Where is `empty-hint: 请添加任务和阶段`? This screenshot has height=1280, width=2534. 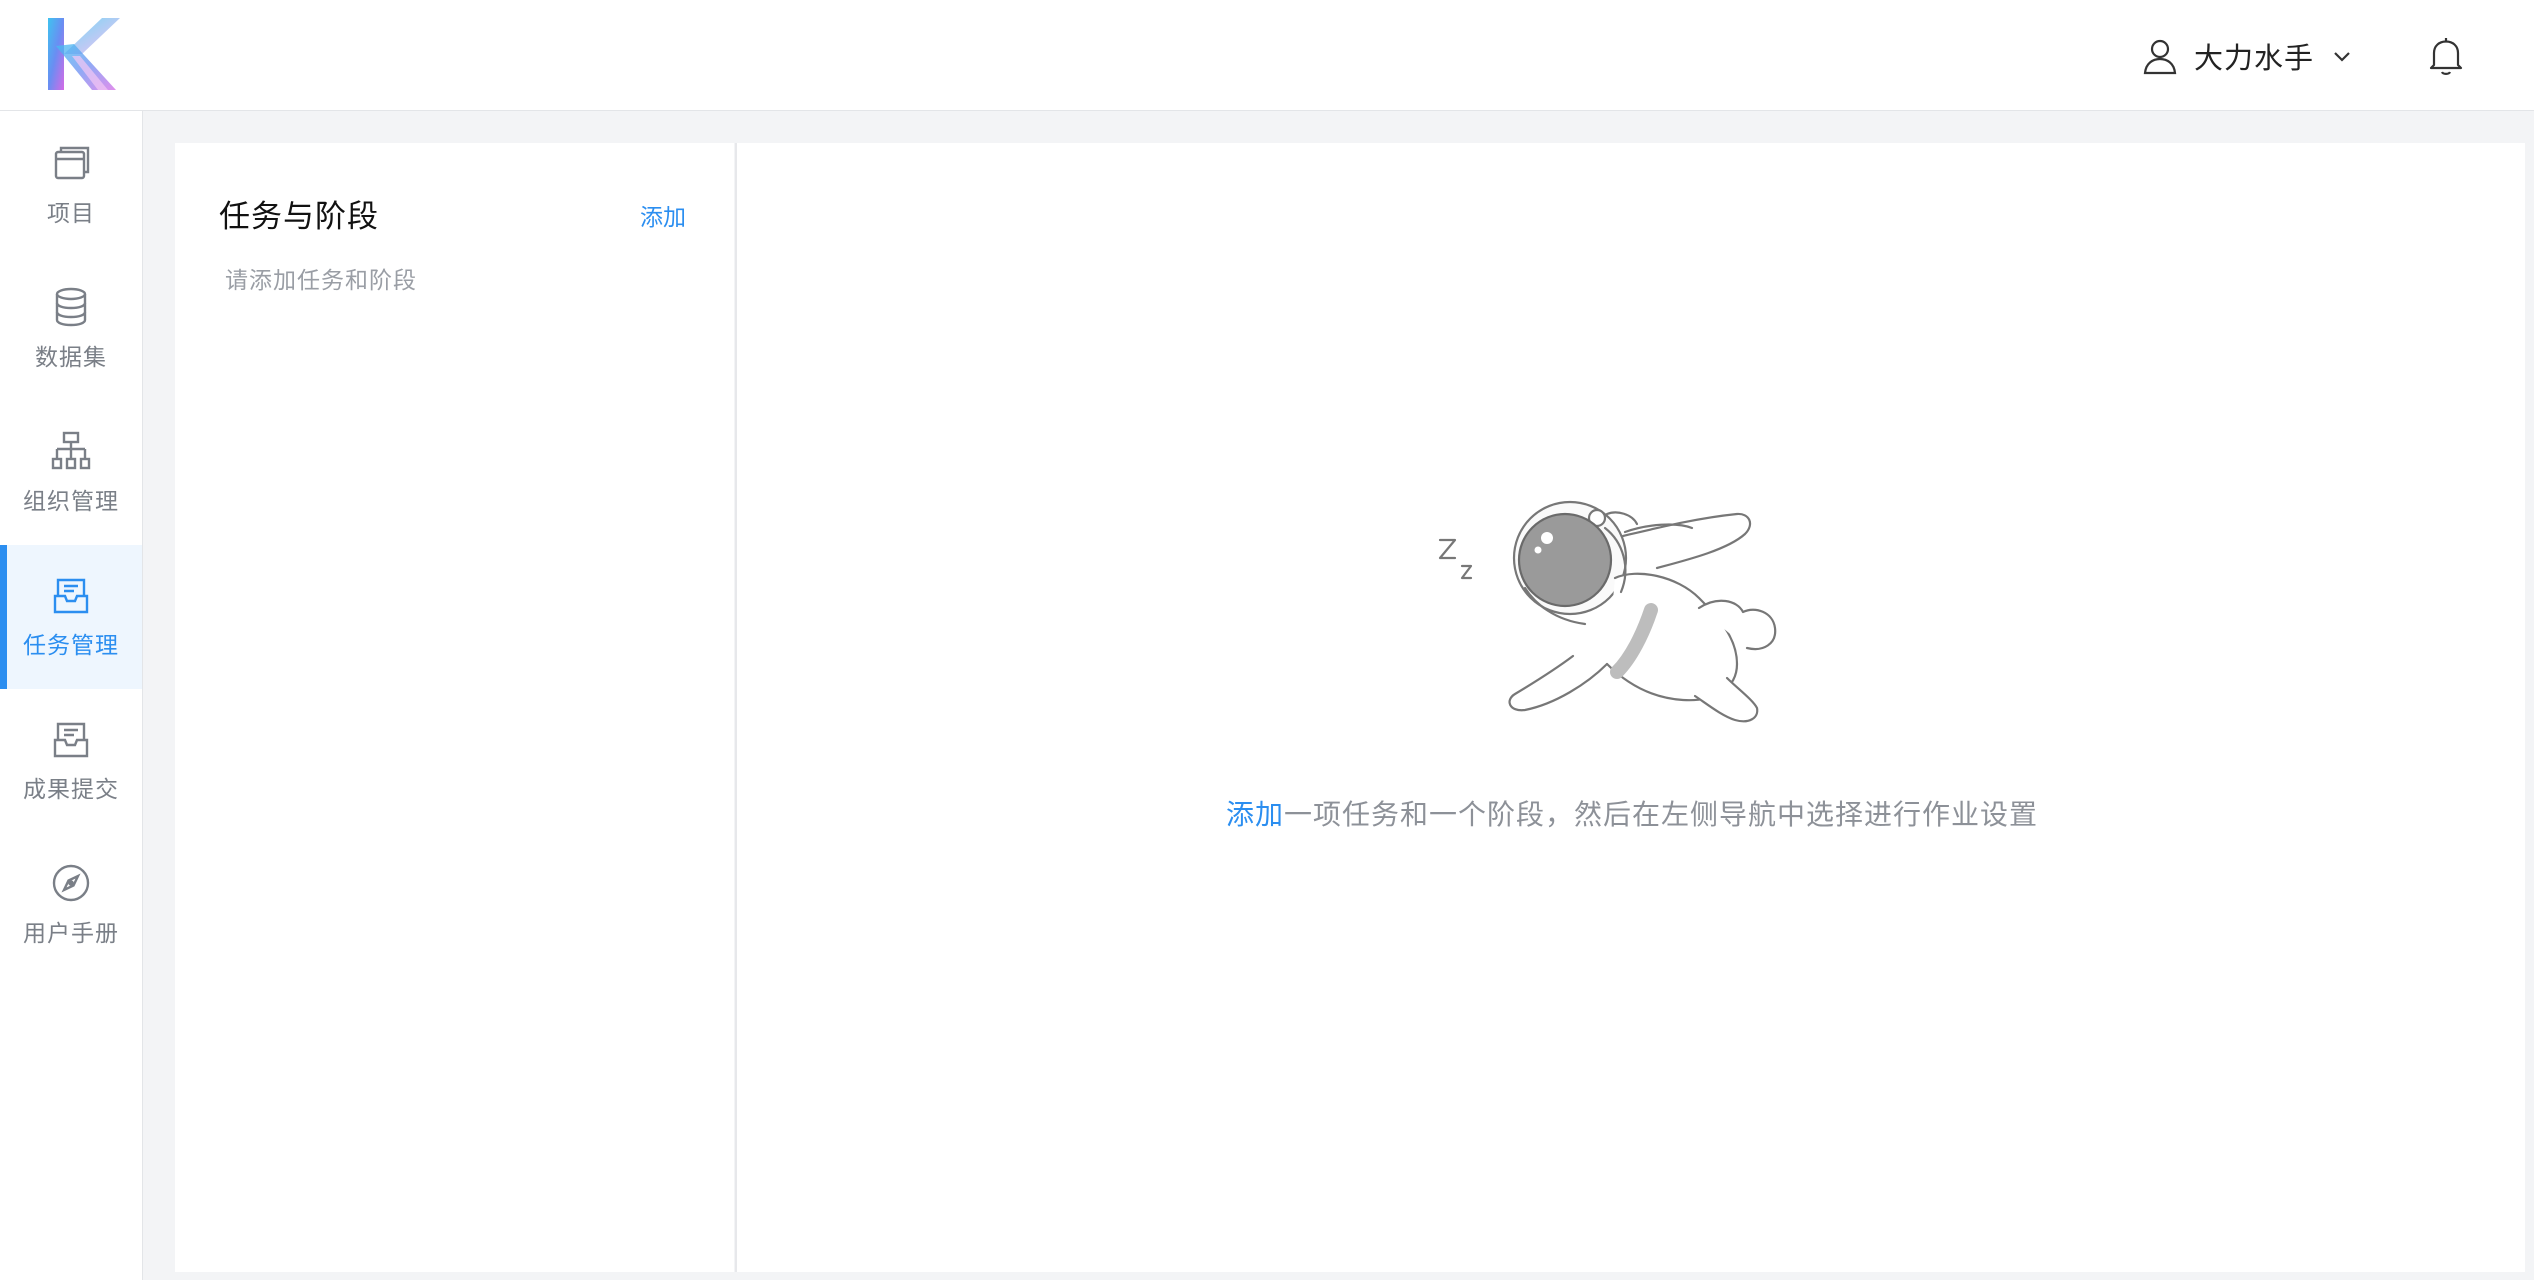 empty-hint: 请添加任务和阶段 is located at coordinates (321, 281).